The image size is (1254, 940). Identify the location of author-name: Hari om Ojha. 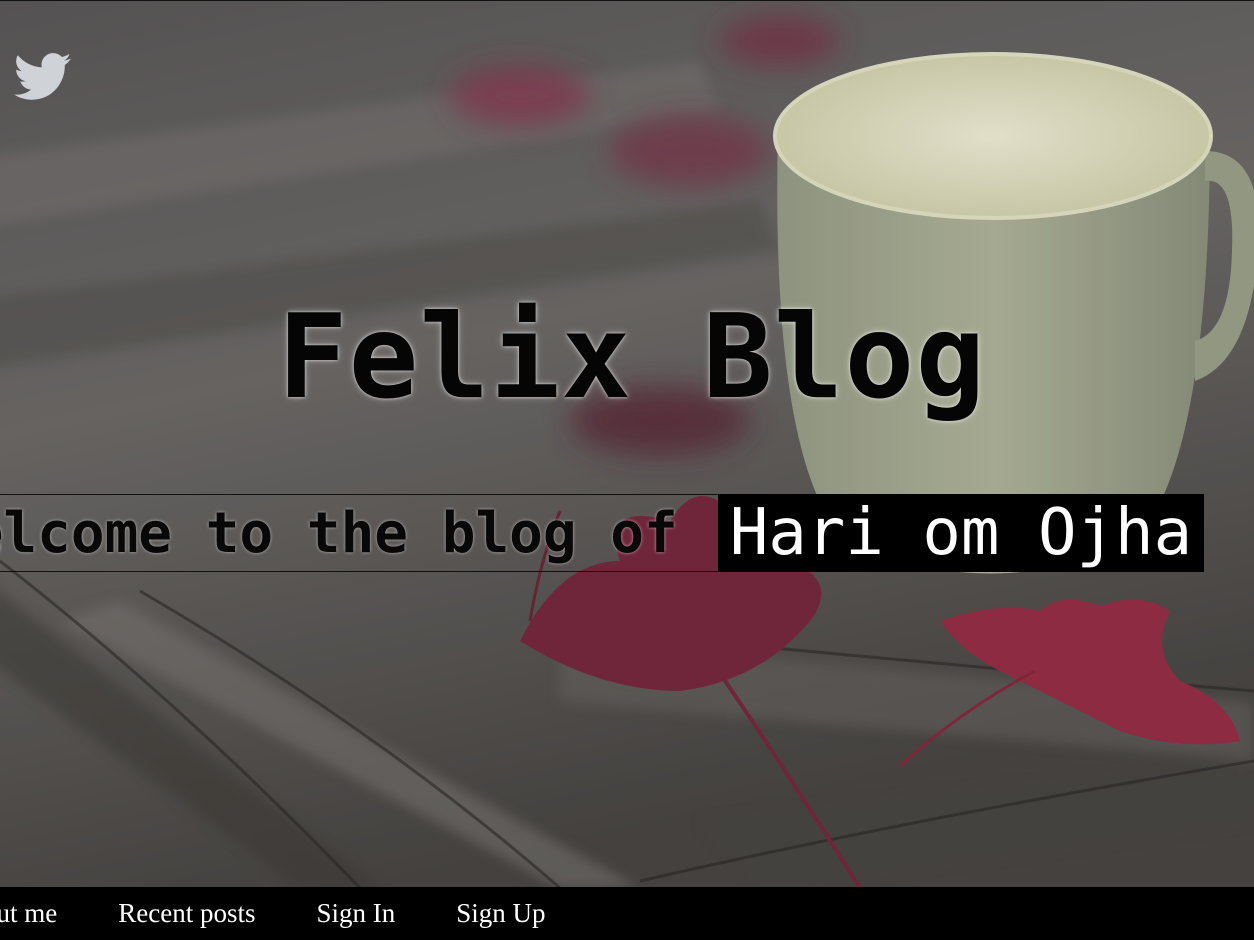
(961, 533).